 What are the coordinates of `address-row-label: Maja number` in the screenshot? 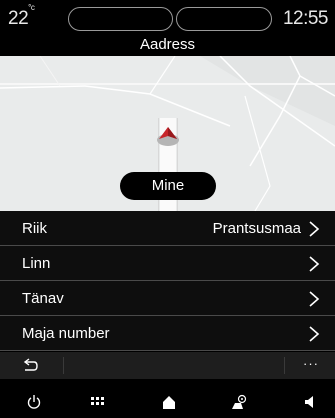 It's located at (66, 333).